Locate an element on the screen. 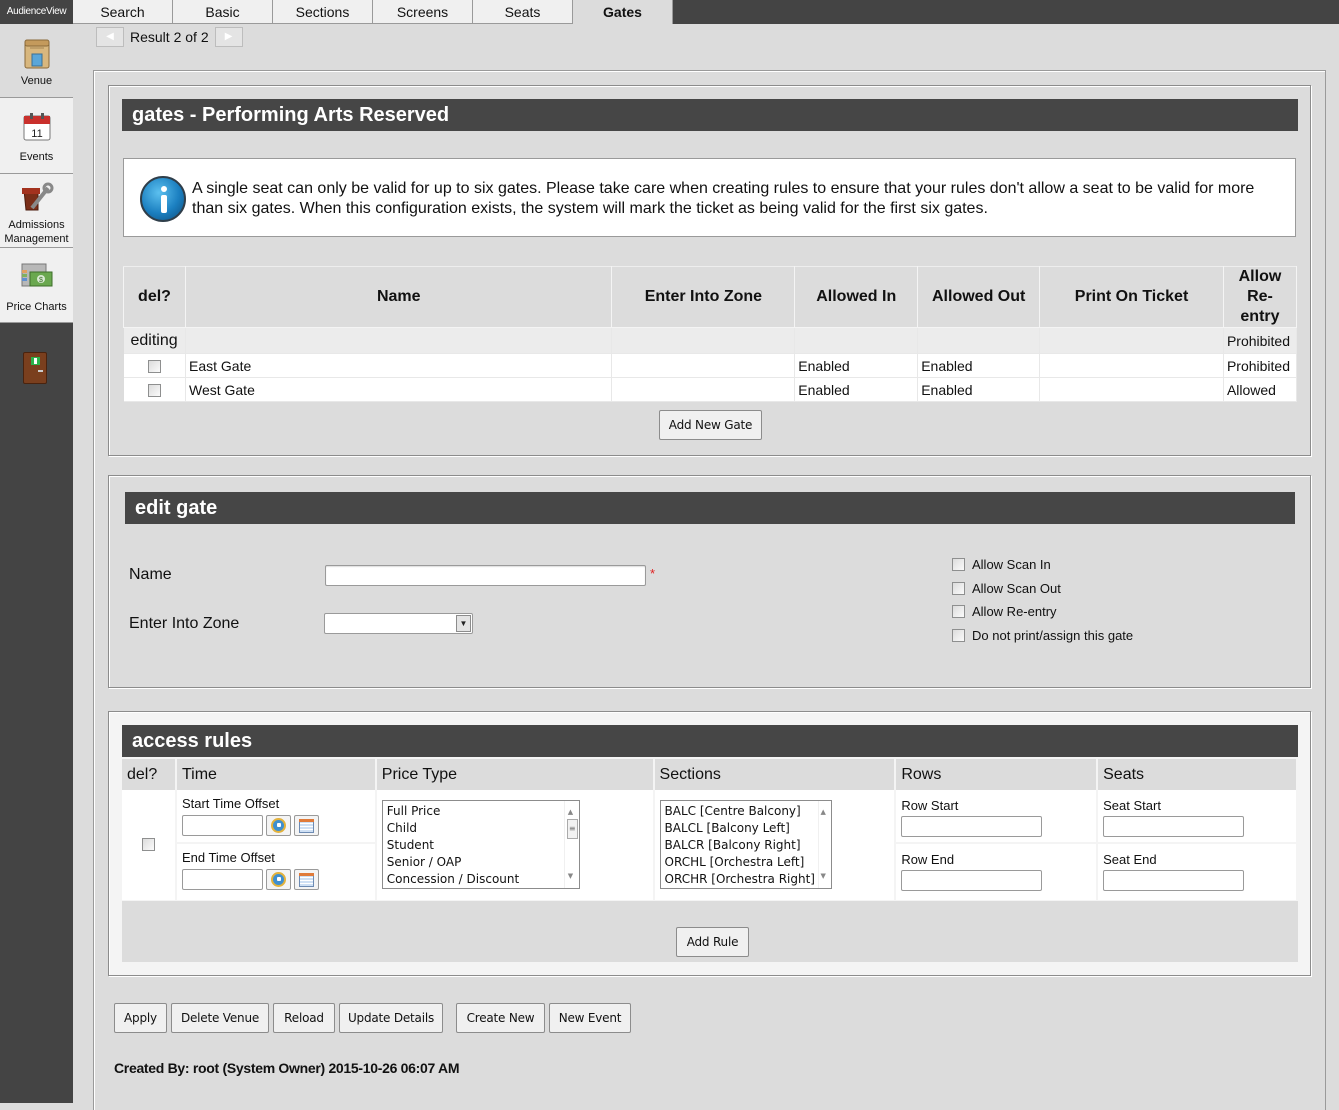  editing-label: editing is located at coordinates (154, 340).